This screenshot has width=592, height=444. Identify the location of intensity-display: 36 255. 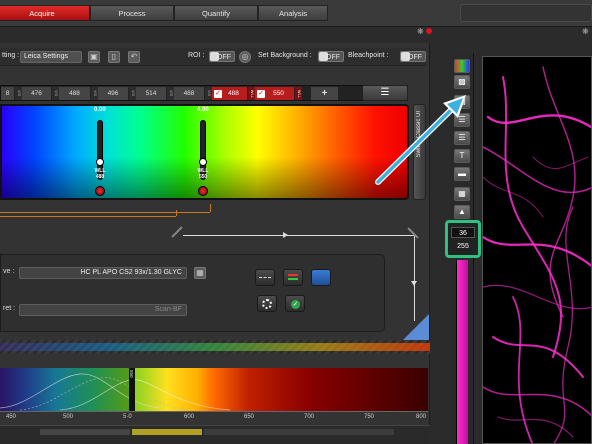
(463, 239).